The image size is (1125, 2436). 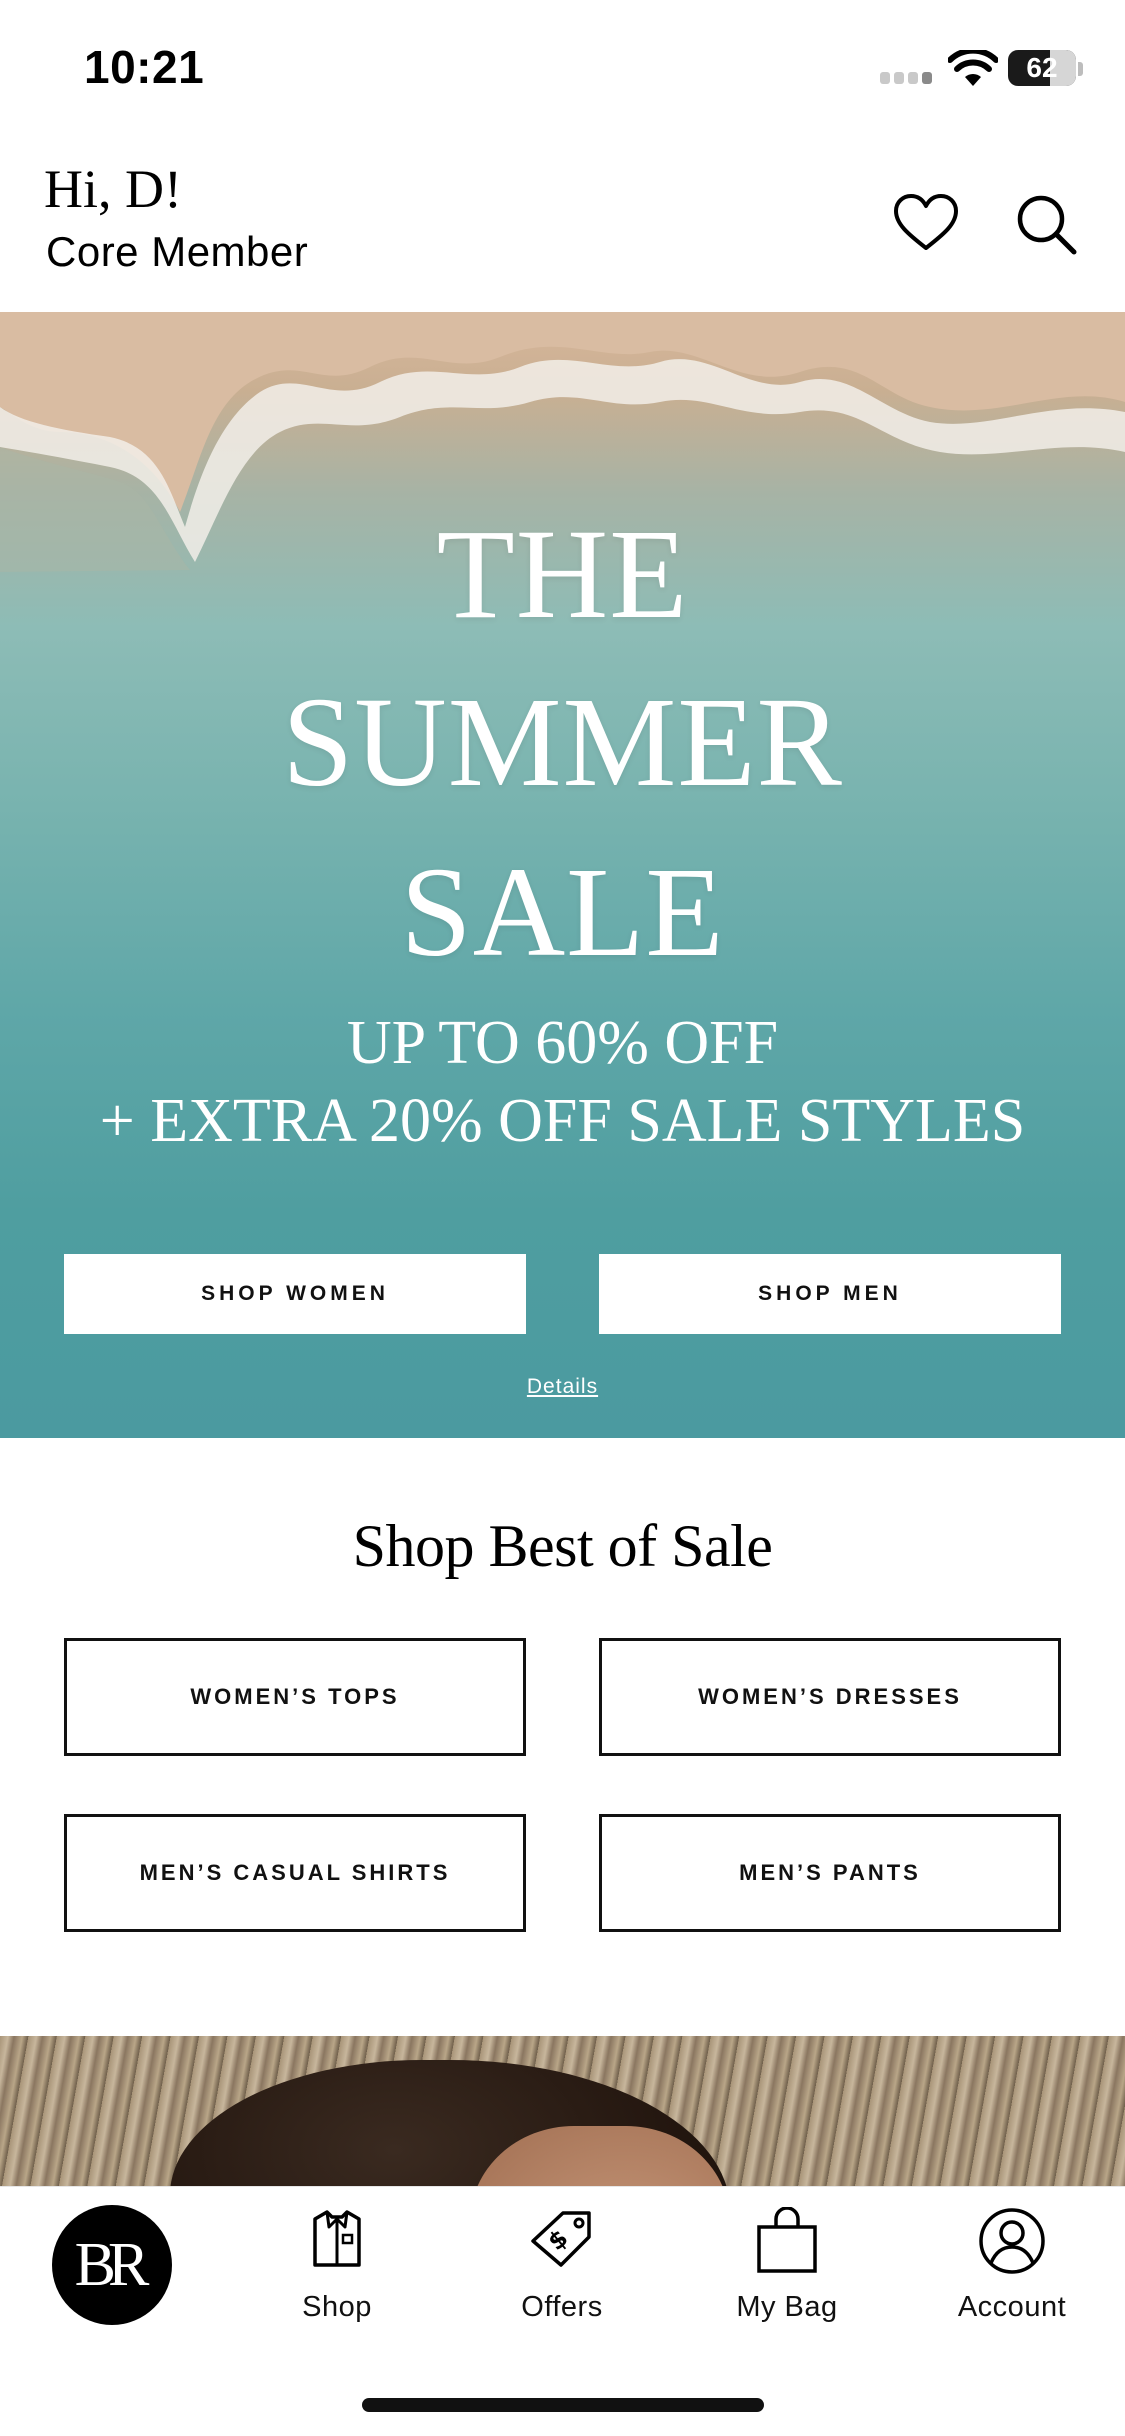 What do you see at coordinates (1046, 224) in the screenshot?
I see `search-icon` at bounding box center [1046, 224].